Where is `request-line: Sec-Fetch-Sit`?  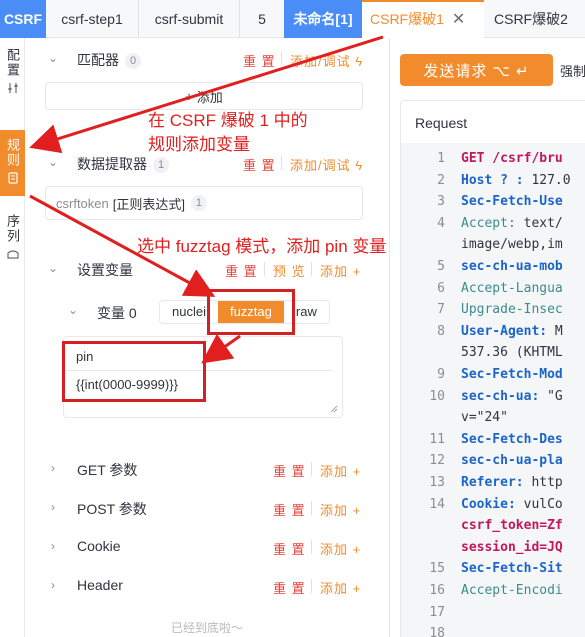
request-line: Sec-Fetch-Sit is located at coordinates (512, 568).